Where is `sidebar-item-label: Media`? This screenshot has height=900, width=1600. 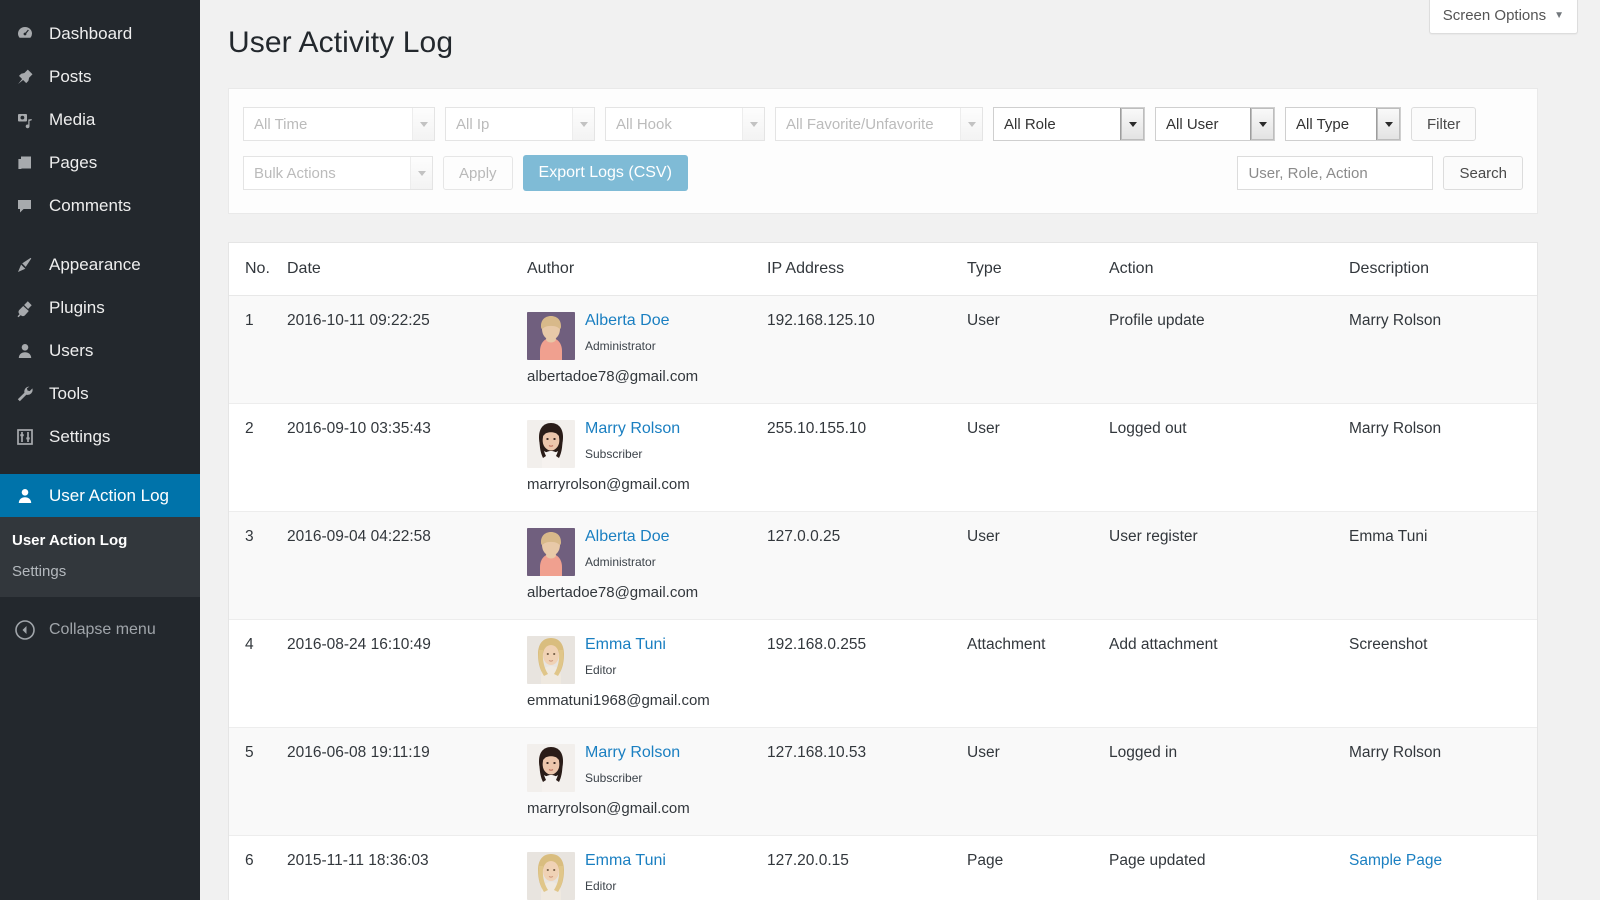 sidebar-item-label: Media is located at coordinates (72, 119).